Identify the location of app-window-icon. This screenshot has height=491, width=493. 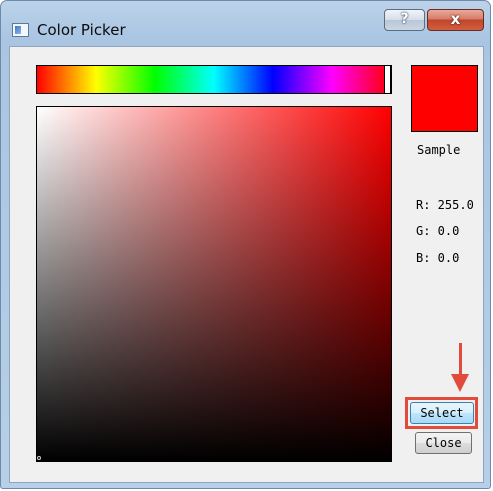
(20, 30).